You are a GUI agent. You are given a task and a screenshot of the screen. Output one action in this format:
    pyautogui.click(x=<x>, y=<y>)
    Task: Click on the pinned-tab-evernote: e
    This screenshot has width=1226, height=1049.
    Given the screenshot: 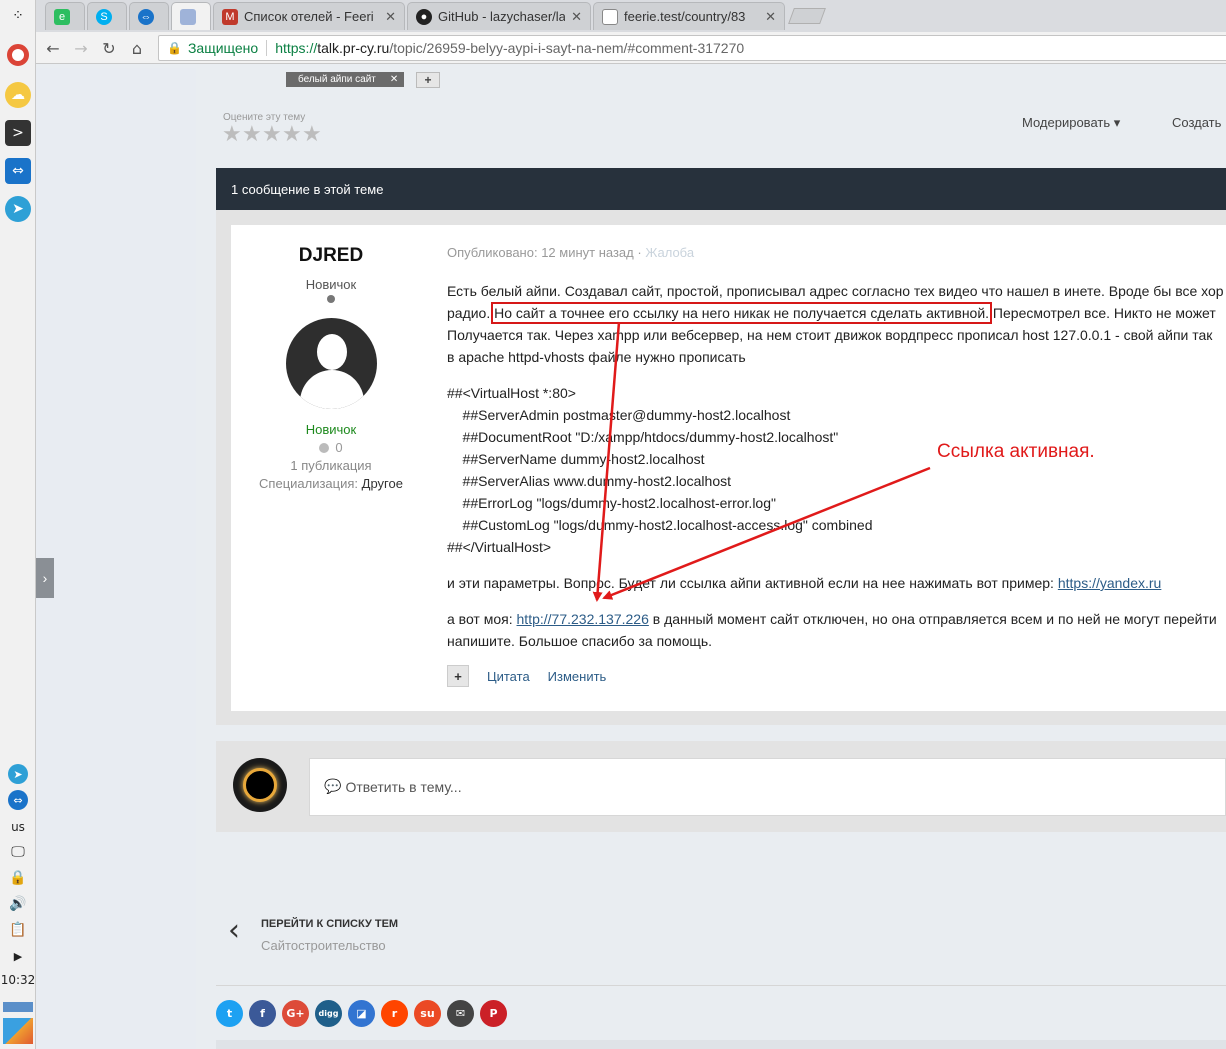 What is the action you would take?
    pyautogui.click(x=65, y=16)
    